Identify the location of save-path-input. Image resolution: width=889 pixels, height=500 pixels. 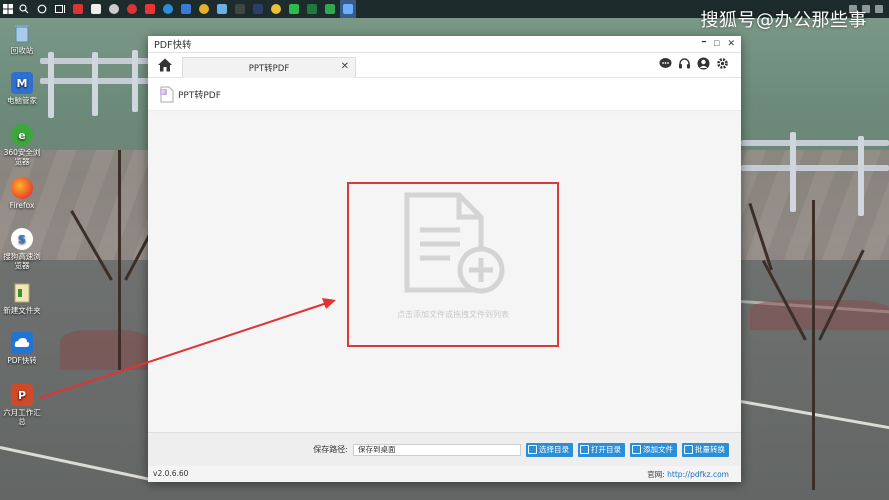
(437, 449).